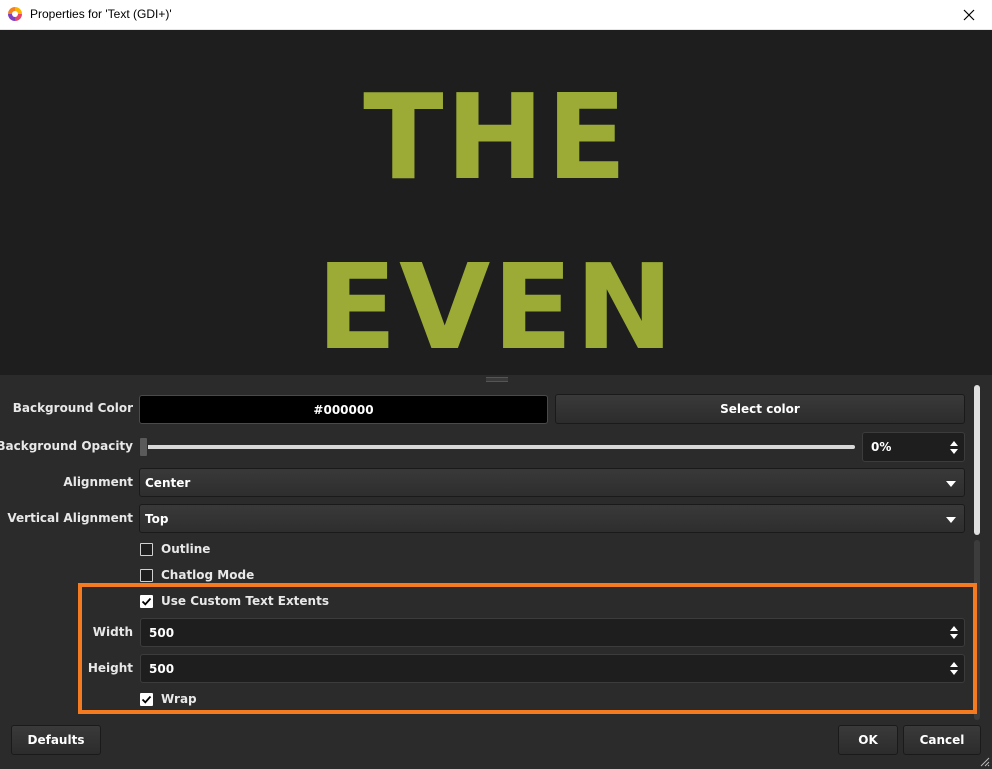  I want to click on preview-text-line-1: THE, so click(496, 137).